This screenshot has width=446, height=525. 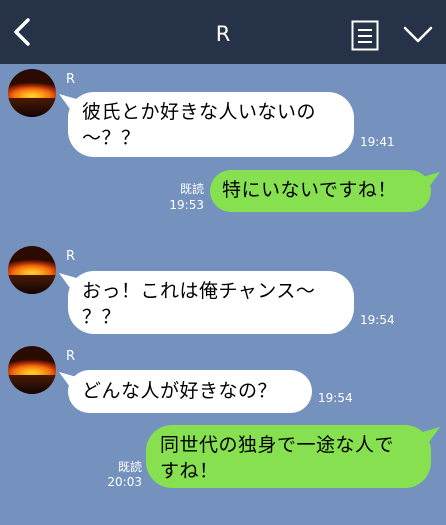 I want to click on chat-title: R, so click(x=223, y=34).